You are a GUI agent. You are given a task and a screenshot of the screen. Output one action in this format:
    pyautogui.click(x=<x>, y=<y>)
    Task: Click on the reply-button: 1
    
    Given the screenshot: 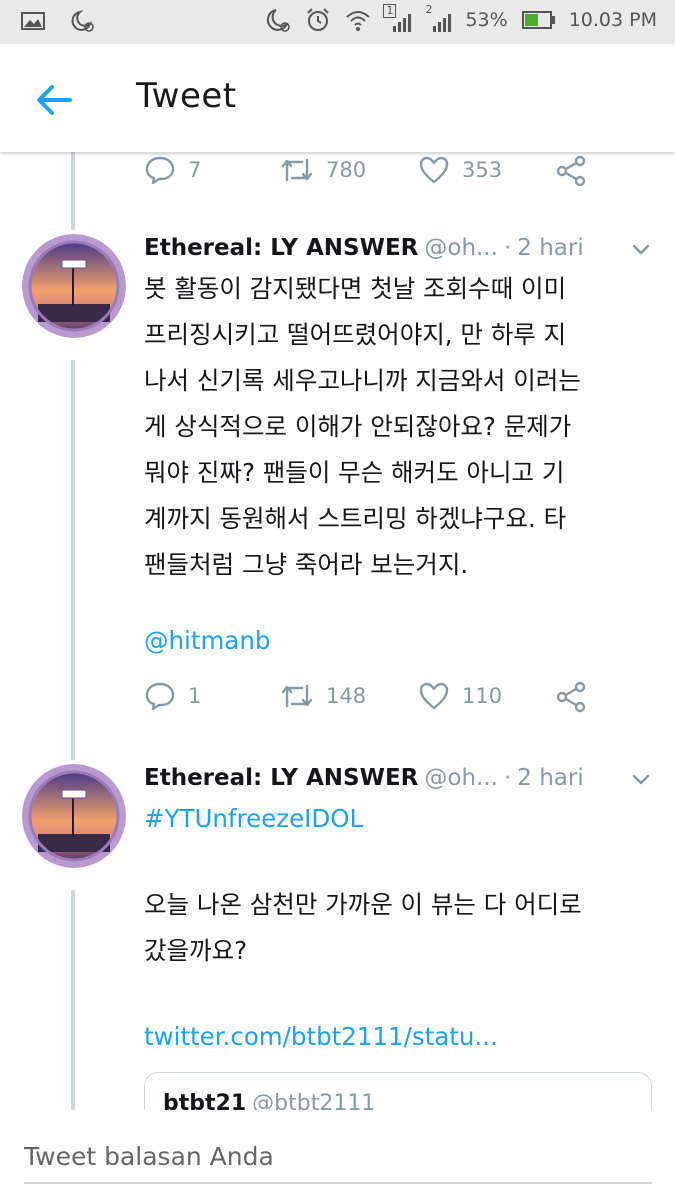 What is the action you would take?
    pyautogui.click(x=172, y=696)
    